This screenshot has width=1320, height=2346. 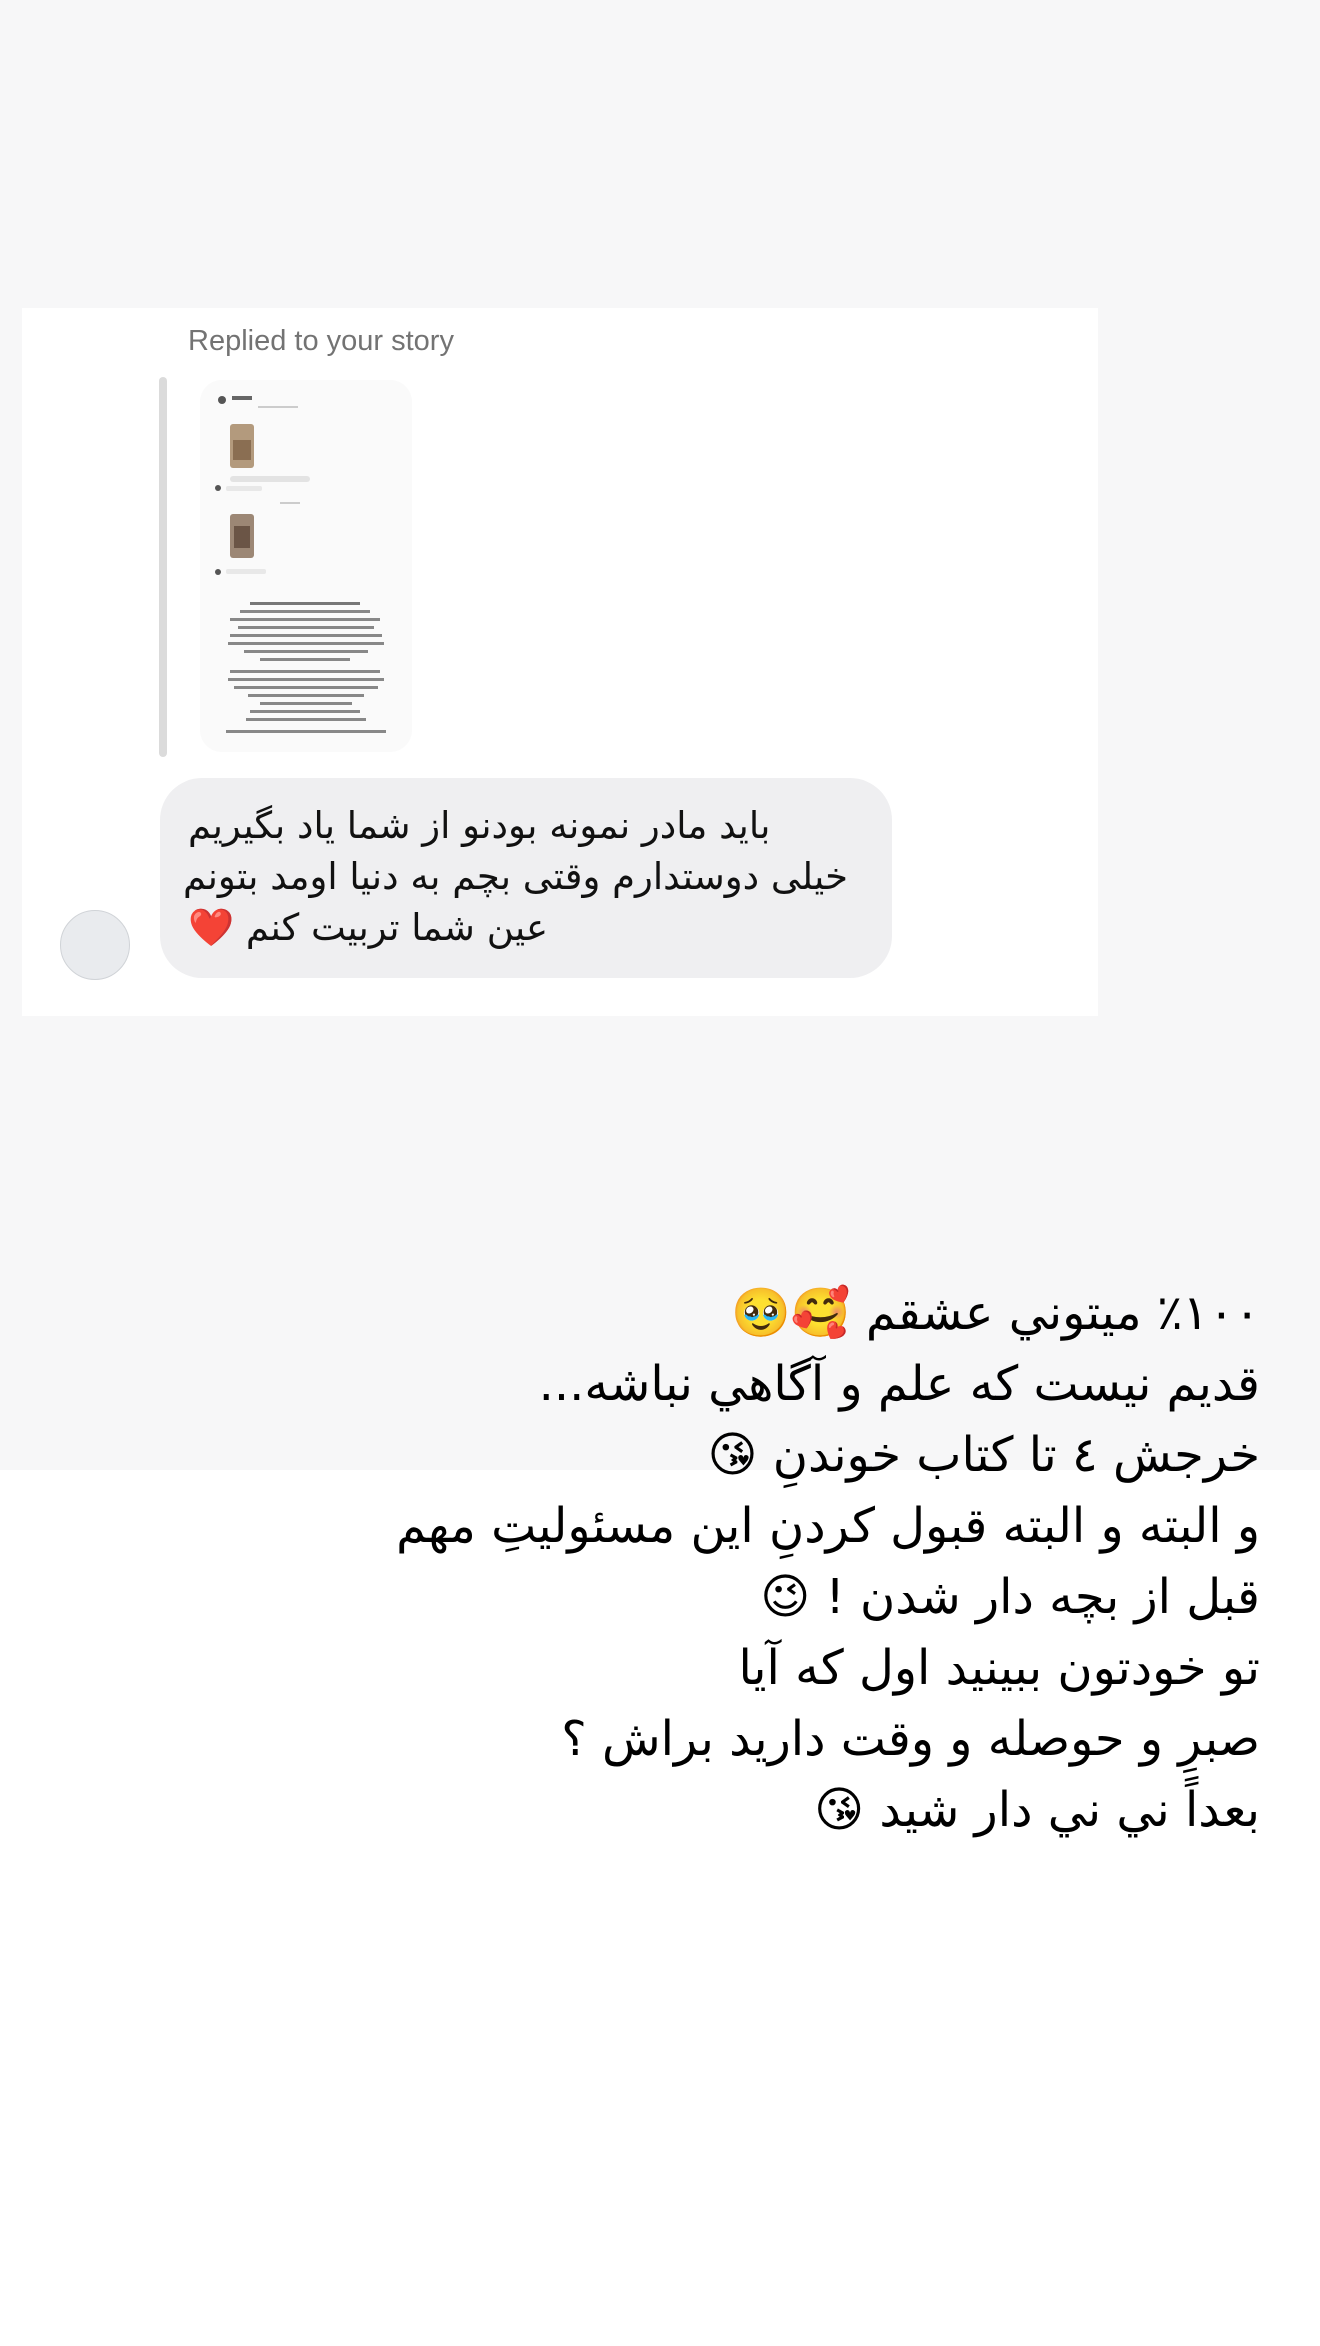 What do you see at coordinates (479, 825) in the screenshot?
I see `message-line-1: باید مادر نمونه بودنو از شما یاد بگیریم` at bounding box center [479, 825].